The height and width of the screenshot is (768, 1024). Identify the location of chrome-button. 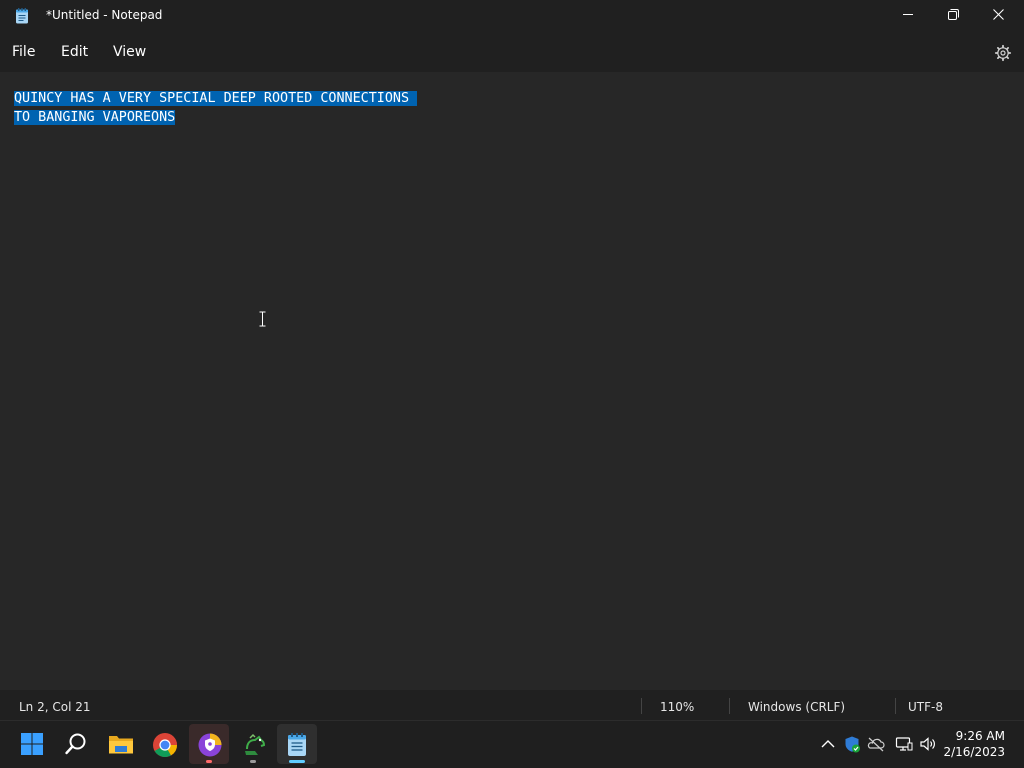
(164, 744).